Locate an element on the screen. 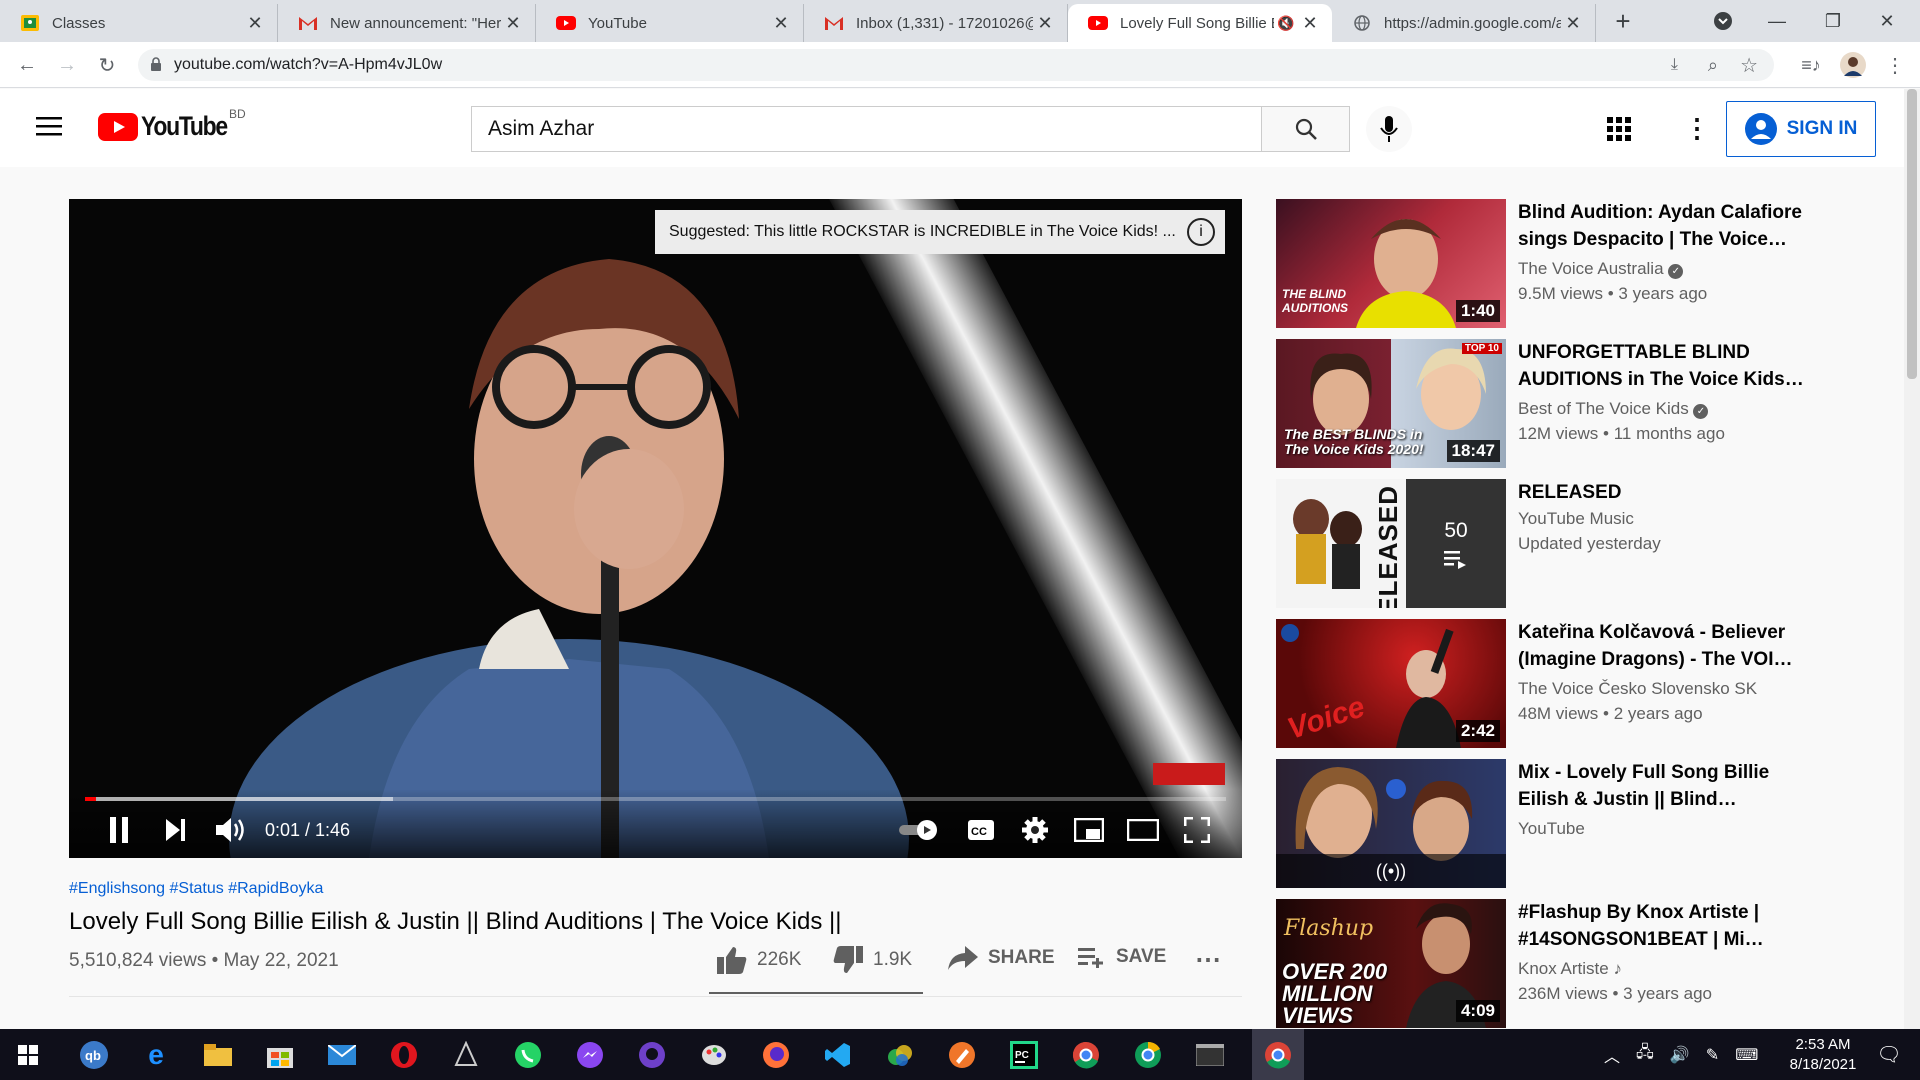  opera-icon is located at coordinates (404, 1055).